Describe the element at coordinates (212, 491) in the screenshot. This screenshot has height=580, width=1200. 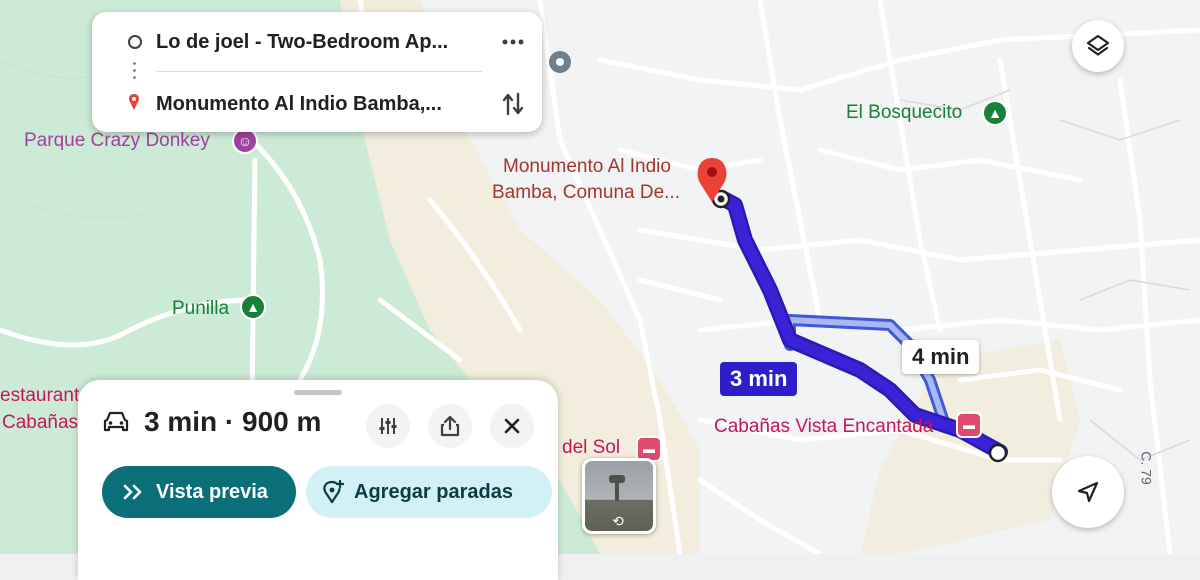
I see `preview-label: Vista previa` at that location.